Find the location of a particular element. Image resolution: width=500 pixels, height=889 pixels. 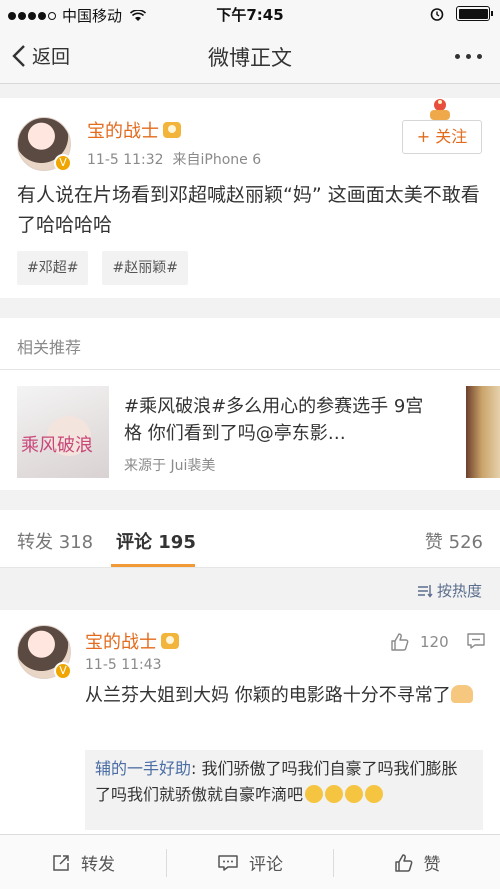

tab-likes: 赞 526 is located at coordinates (454, 541).